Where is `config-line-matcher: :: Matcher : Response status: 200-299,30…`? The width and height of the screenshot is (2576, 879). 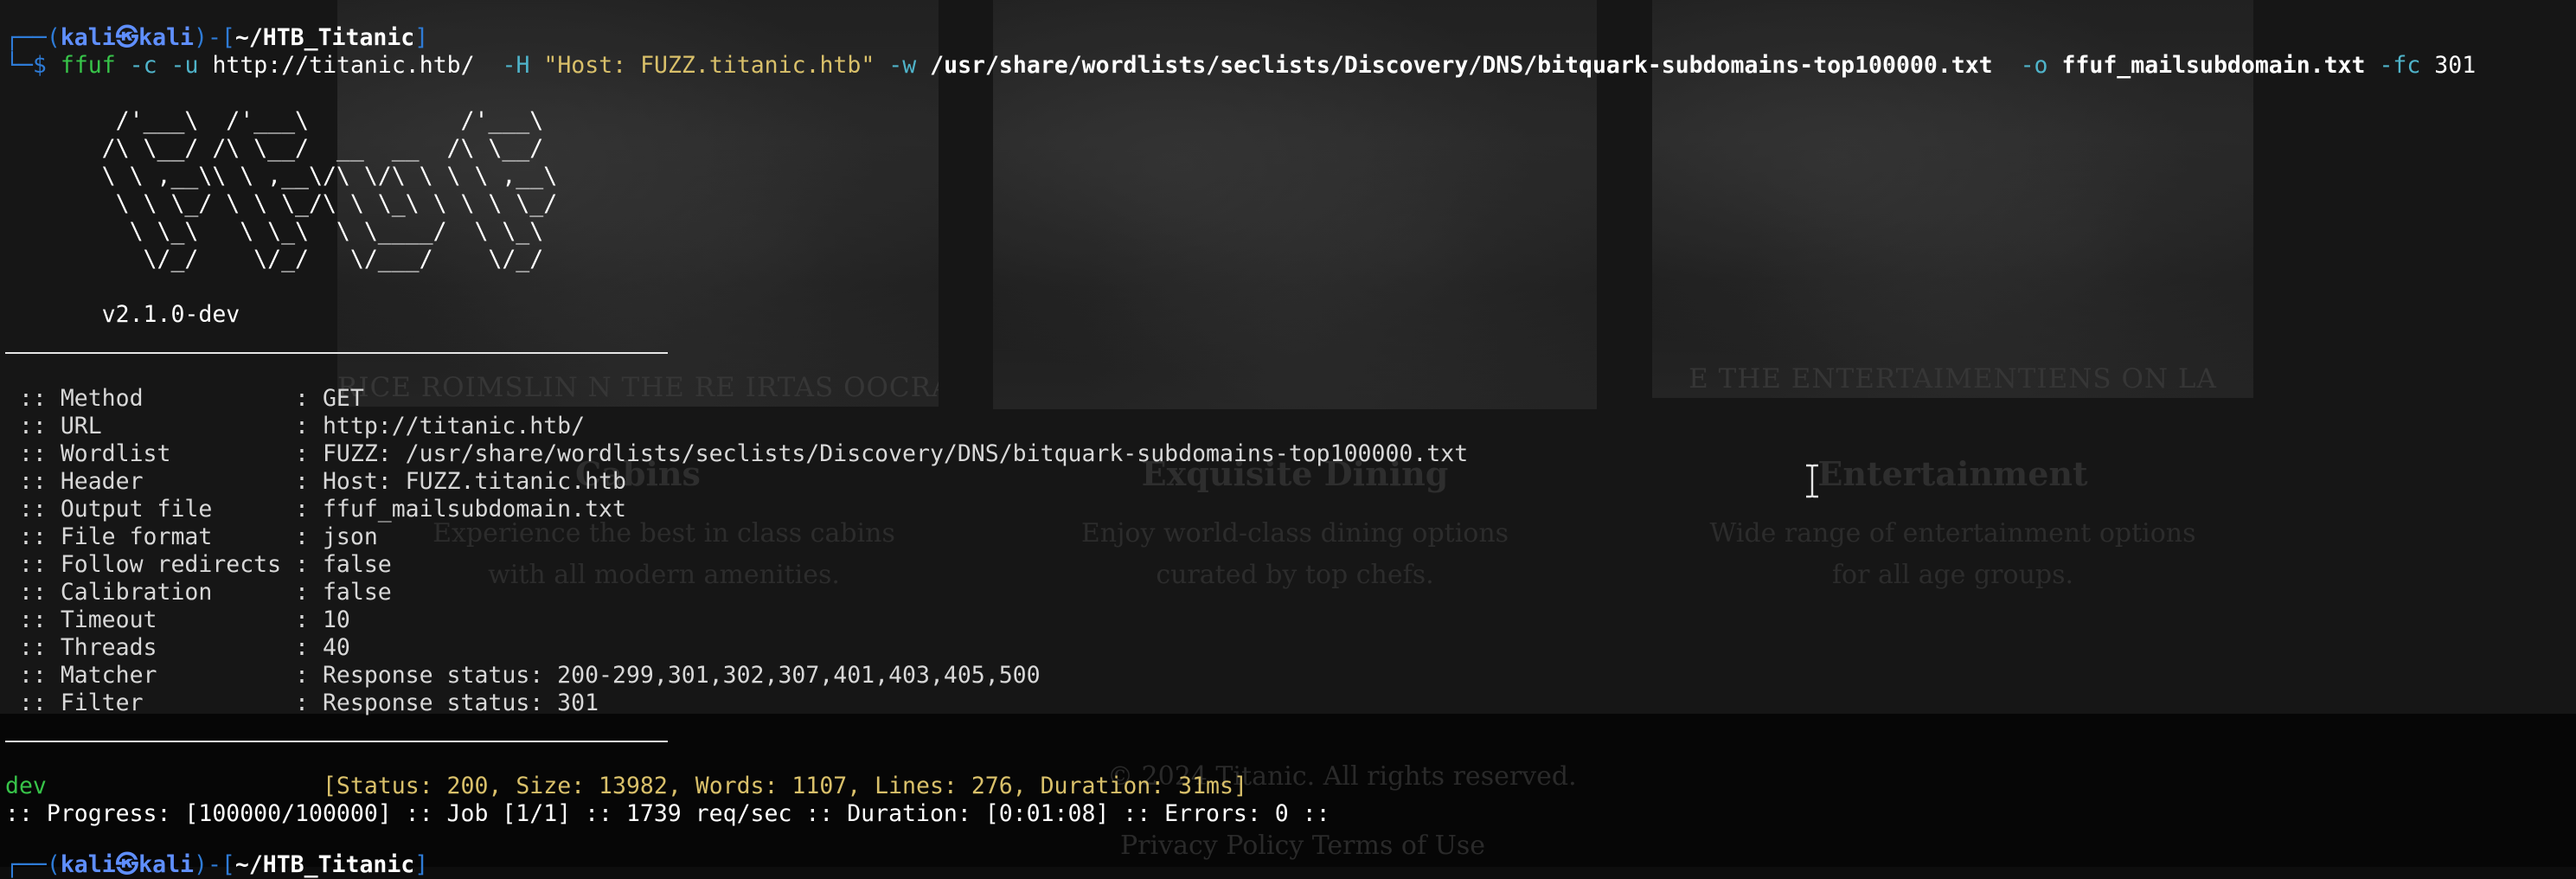
config-line-matcher: :: Matcher : Response status: 200-299,30… is located at coordinates (523, 676).